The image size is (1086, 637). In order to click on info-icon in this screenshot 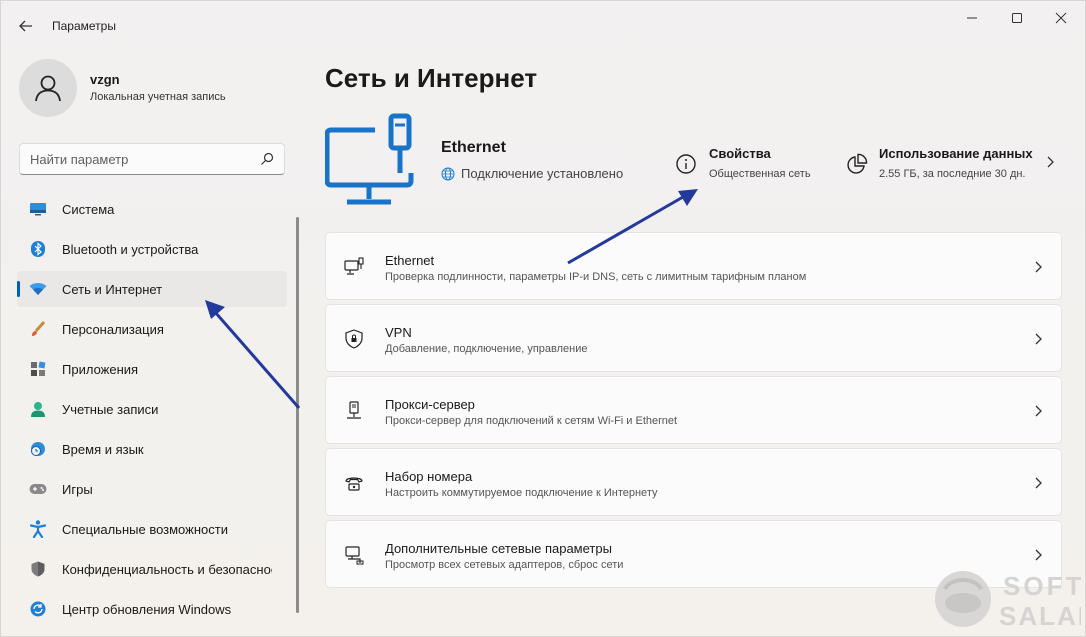, I will do `click(686, 164)`.